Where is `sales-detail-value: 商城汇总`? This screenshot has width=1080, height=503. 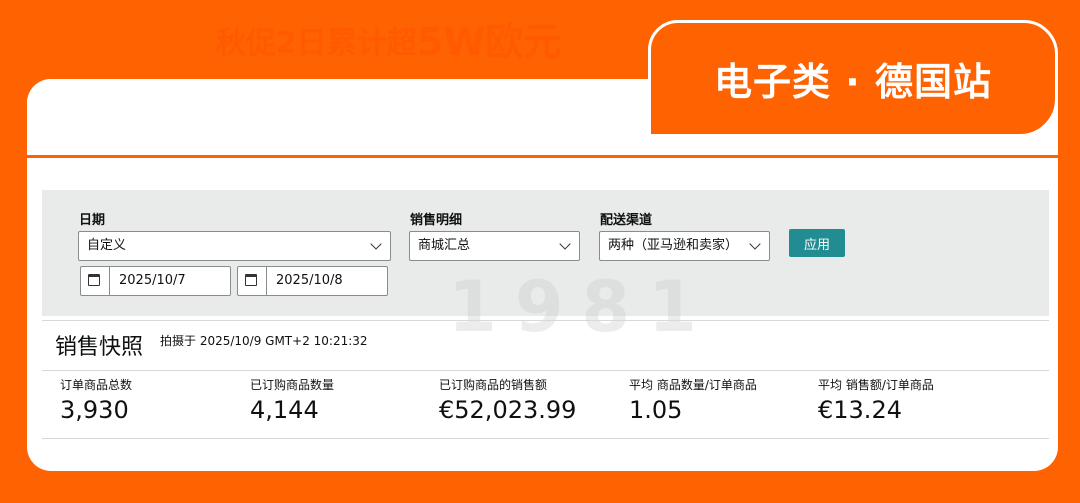
sales-detail-value: 商城汇总 is located at coordinates (444, 245).